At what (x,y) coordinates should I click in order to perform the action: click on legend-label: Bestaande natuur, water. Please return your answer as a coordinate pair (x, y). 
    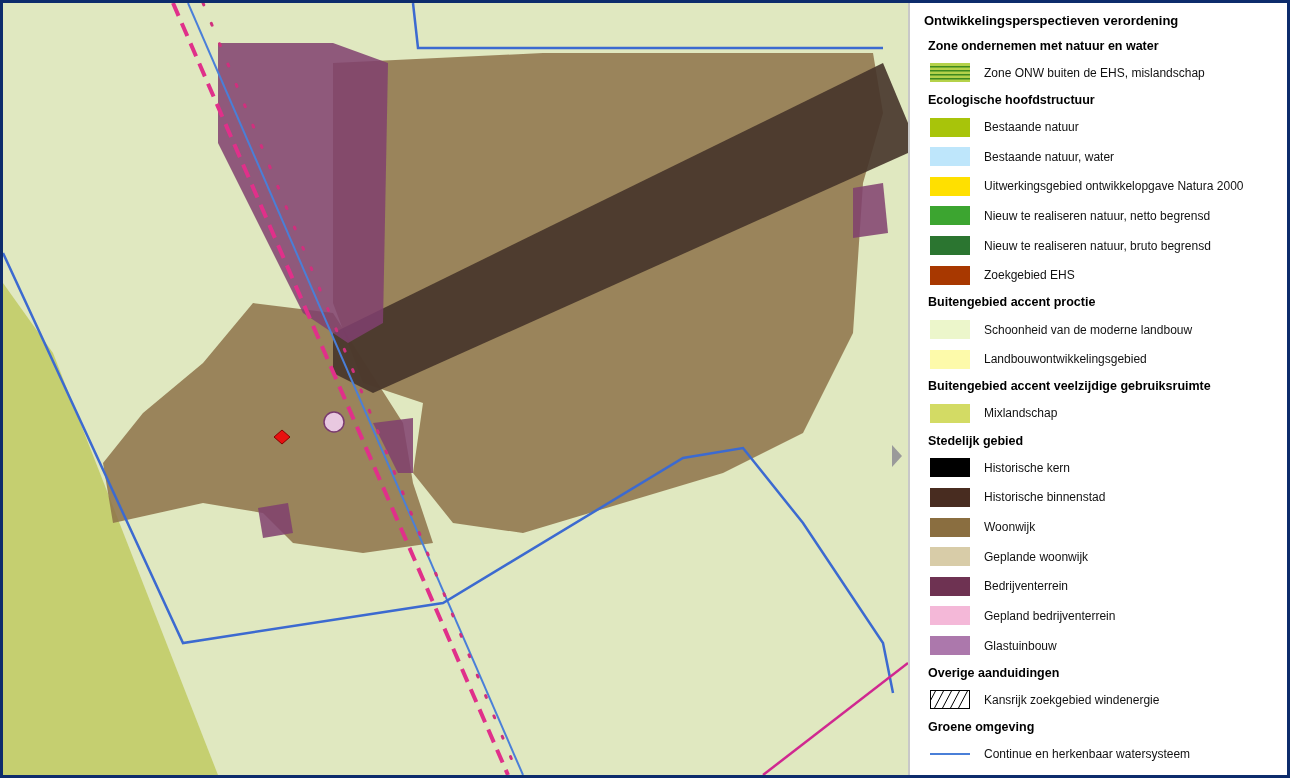
    Looking at the image, I should click on (1049, 156).